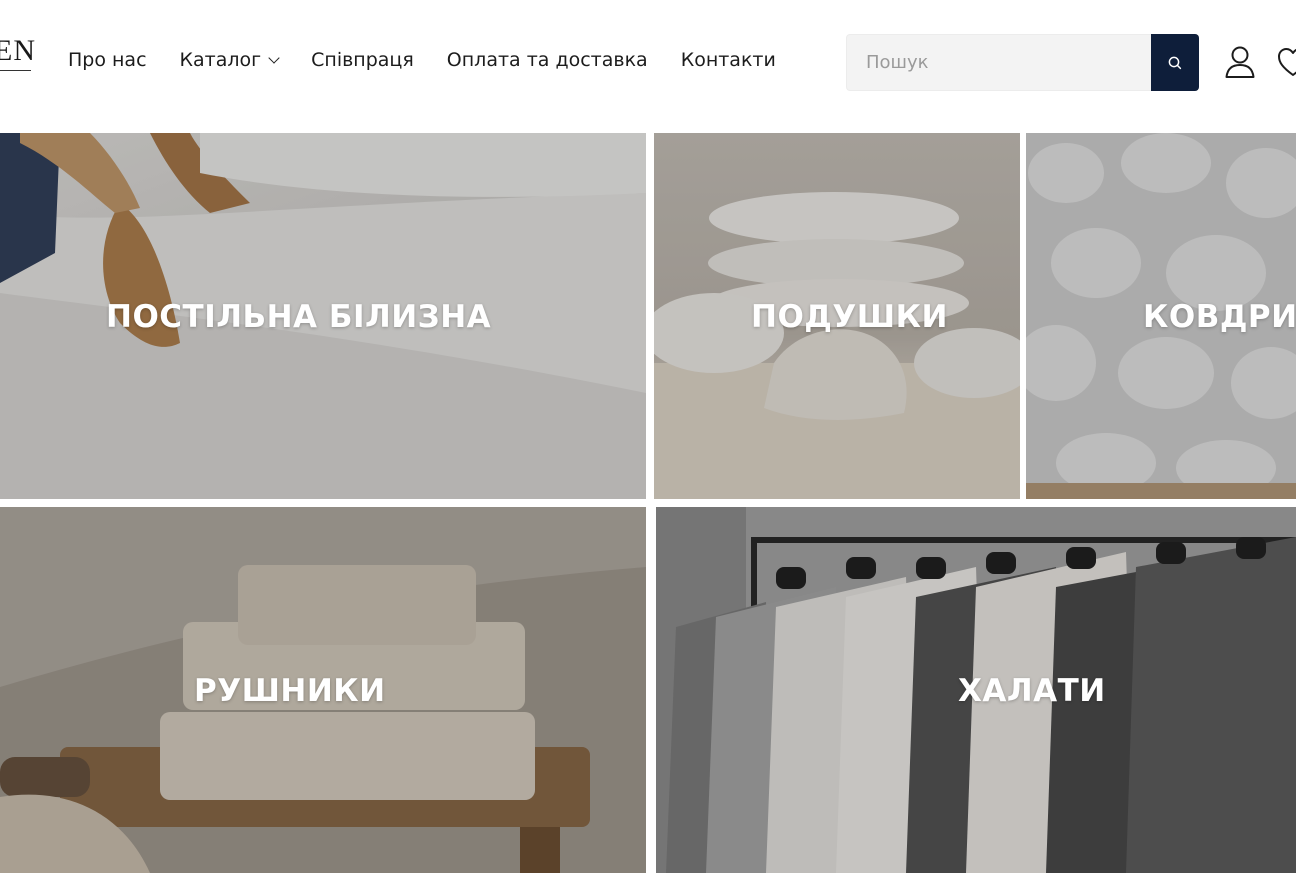 Image resolution: width=1296 pixels, height=880 pixels. I want to click on category-label-bed-linen: ПОСТІЛЬНА БІЛИЗНА, so click(299, 317).